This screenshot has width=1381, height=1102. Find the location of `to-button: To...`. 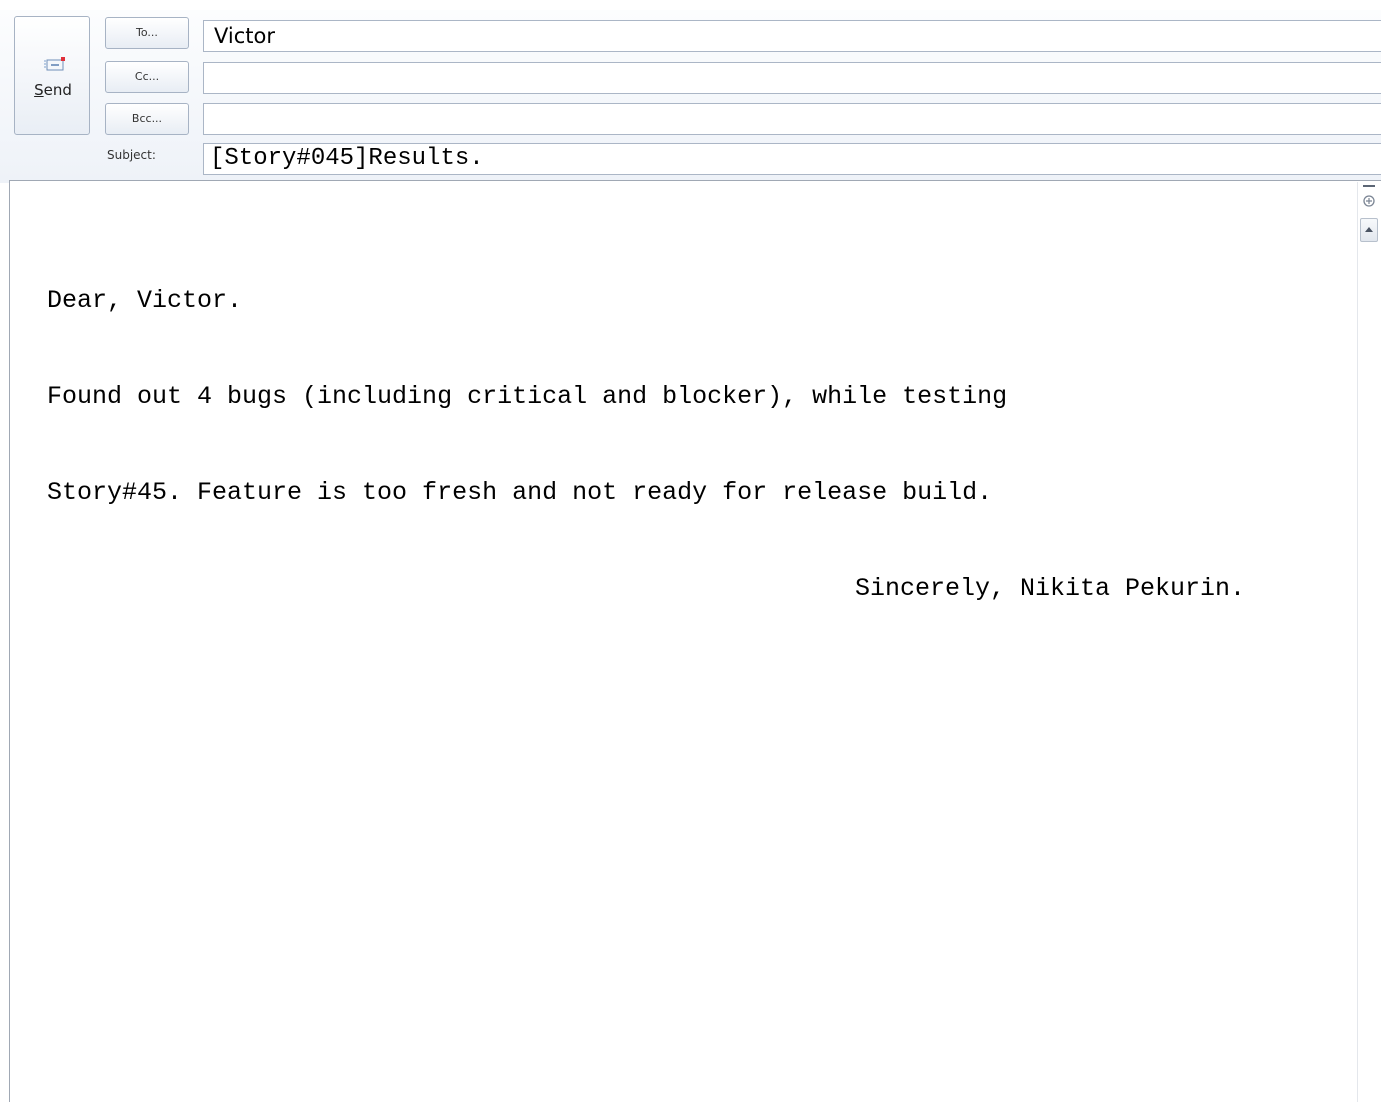

to-button: To... is located at coordinates (147, 33).